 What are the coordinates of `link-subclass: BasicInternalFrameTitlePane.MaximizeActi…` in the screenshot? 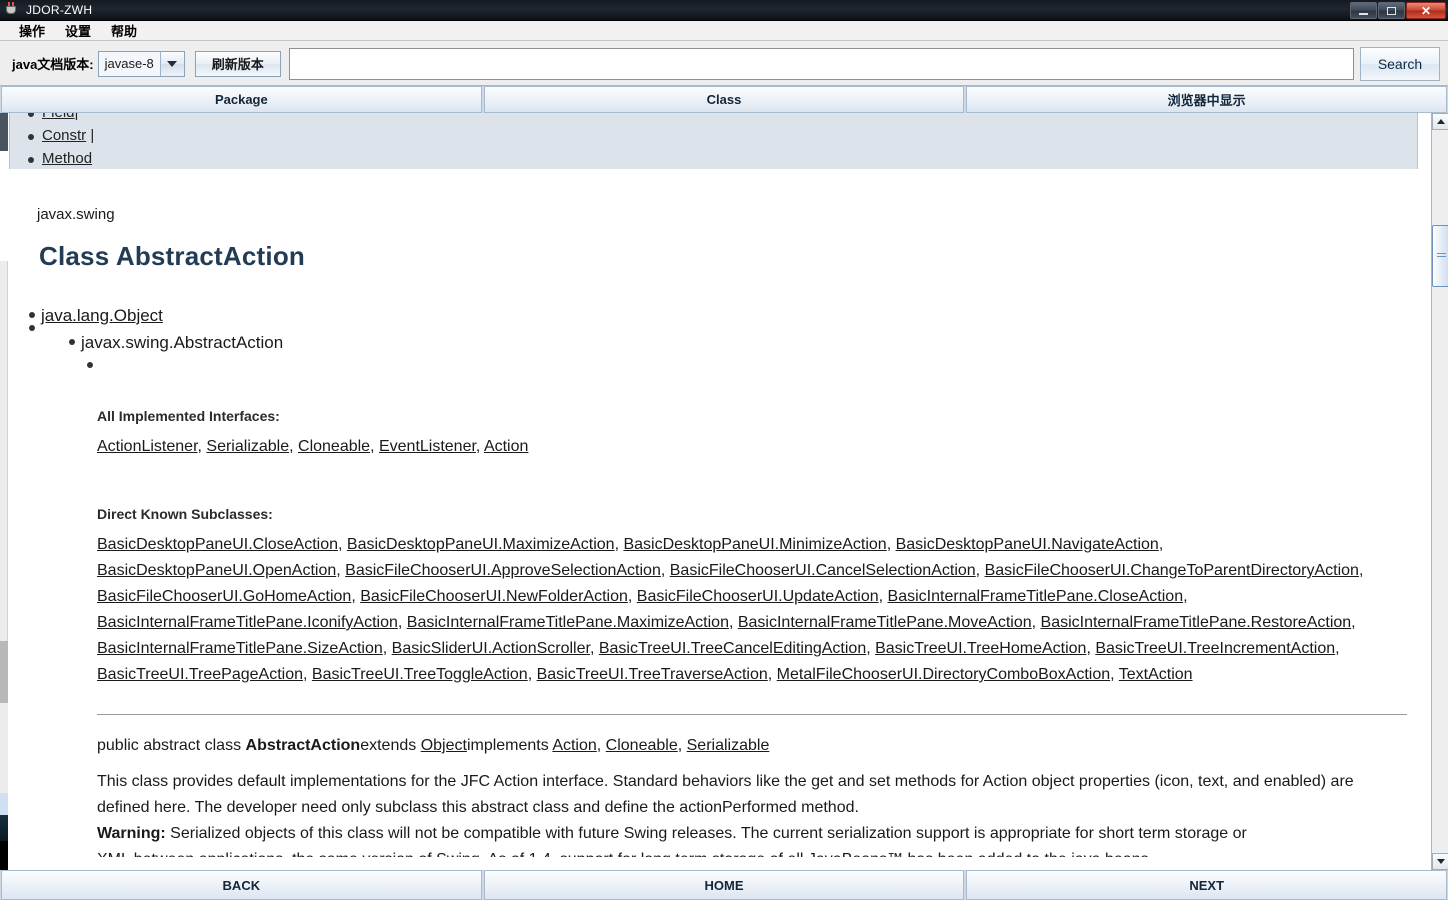 It's located at (568, 622).